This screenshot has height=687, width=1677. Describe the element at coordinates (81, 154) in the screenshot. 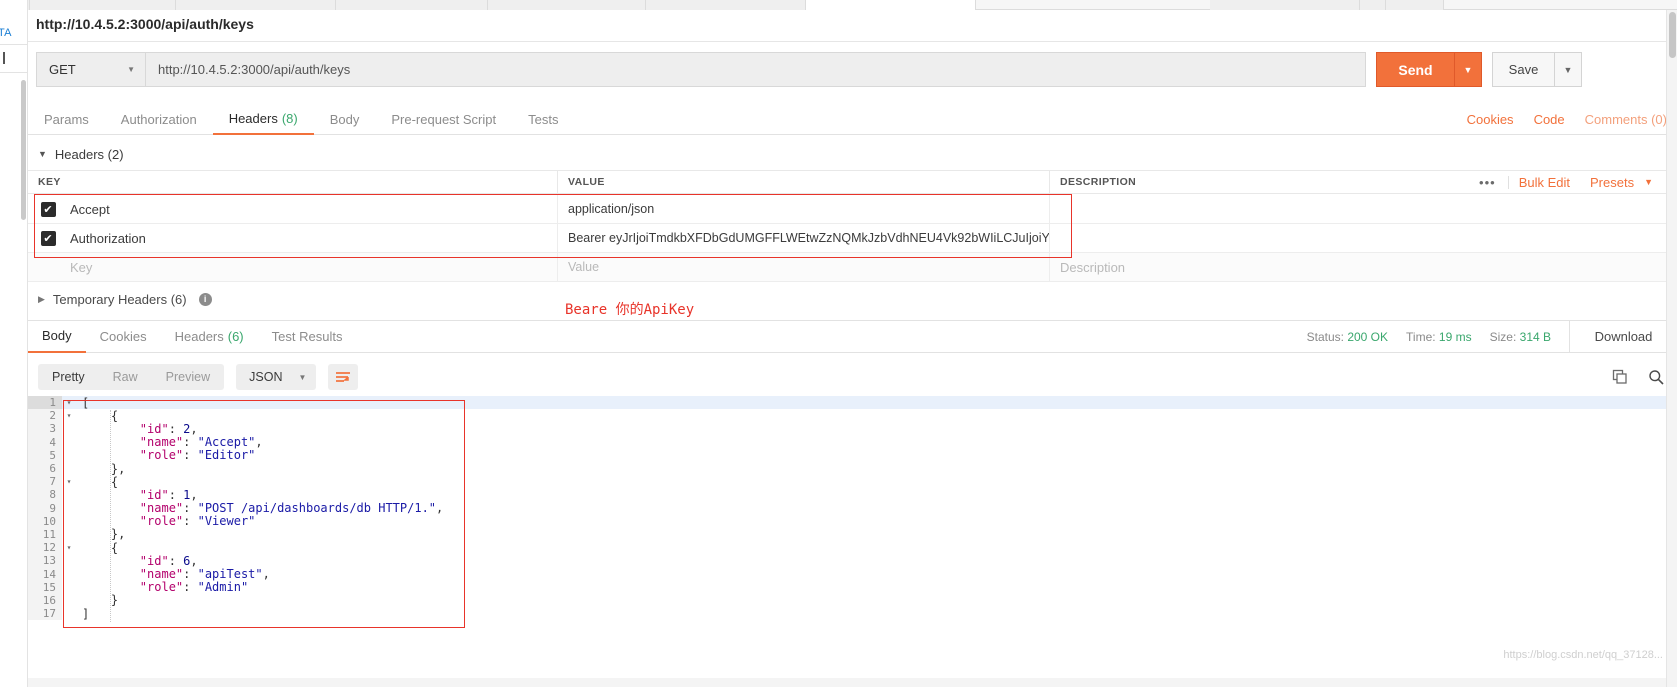

I see `headers-section-toggle: ▼ Headers (2)` at that location.